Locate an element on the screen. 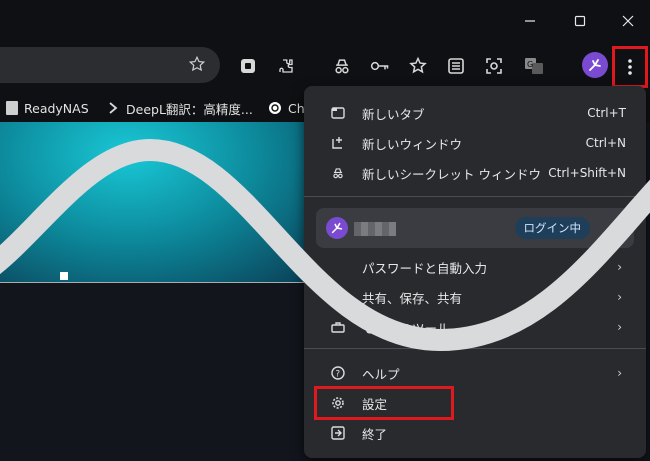 This screenshot has height=461, width=650. maximize-icon is located at coordinates (580, 21).